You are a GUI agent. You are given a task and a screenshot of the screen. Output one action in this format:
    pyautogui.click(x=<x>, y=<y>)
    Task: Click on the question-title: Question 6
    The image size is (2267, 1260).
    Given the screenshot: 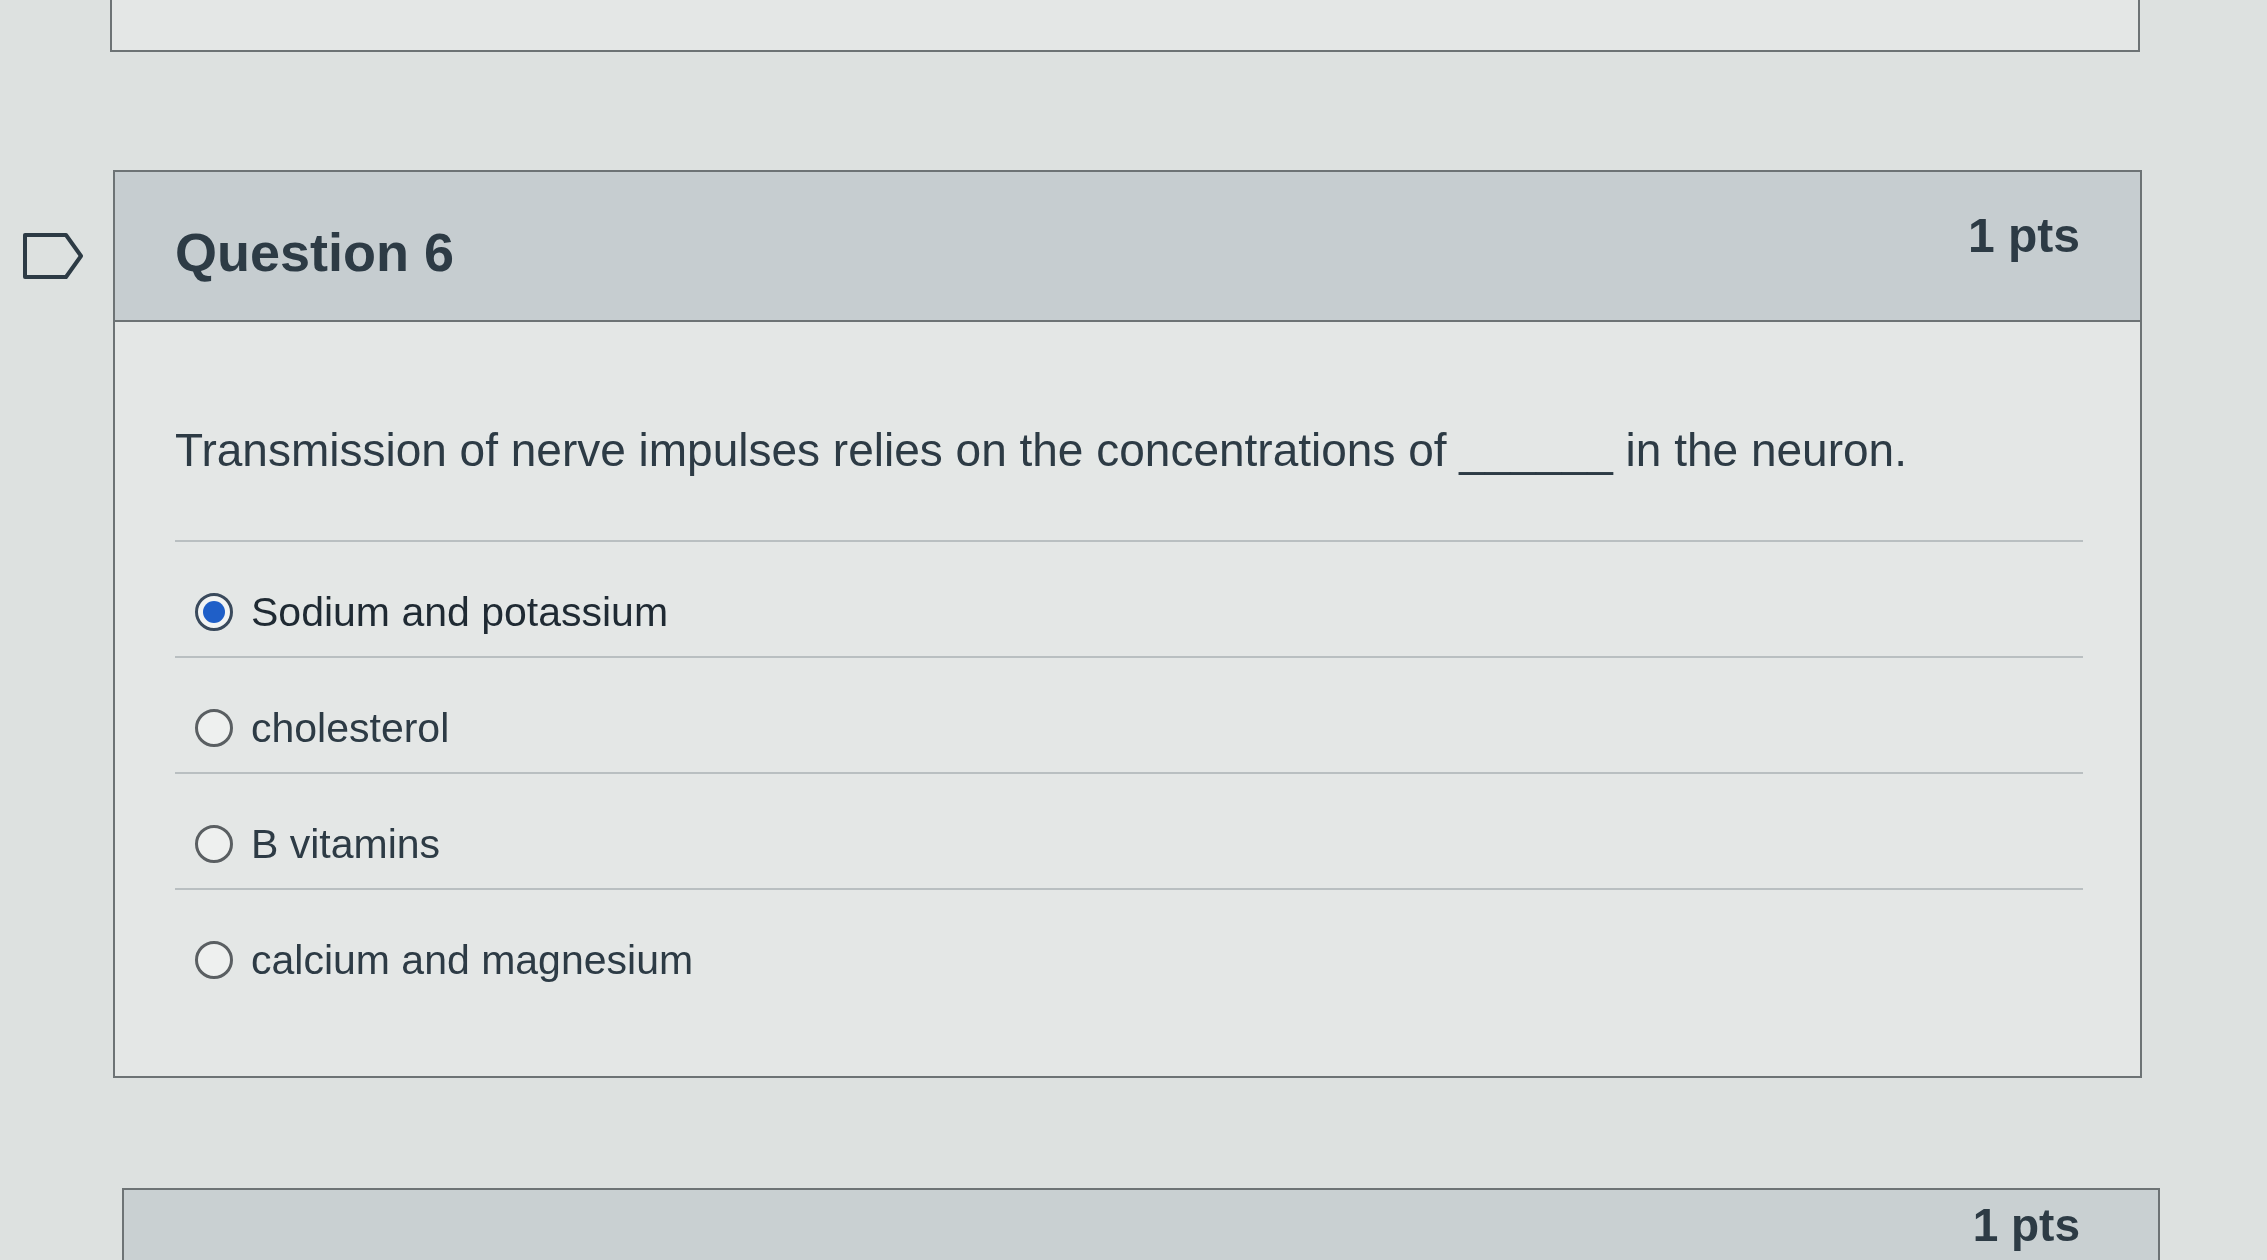 What is the action you would take?
    pyautogui.click(x=315, y=252)
    